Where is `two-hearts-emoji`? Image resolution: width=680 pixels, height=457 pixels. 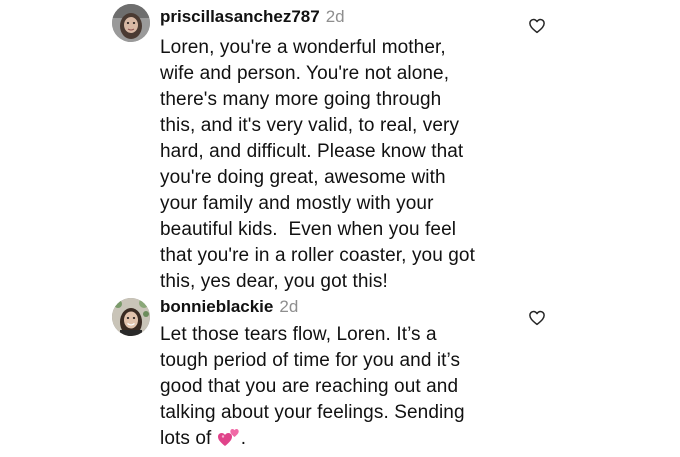 two-hearts-emoji is located at coordinates (229, 437).